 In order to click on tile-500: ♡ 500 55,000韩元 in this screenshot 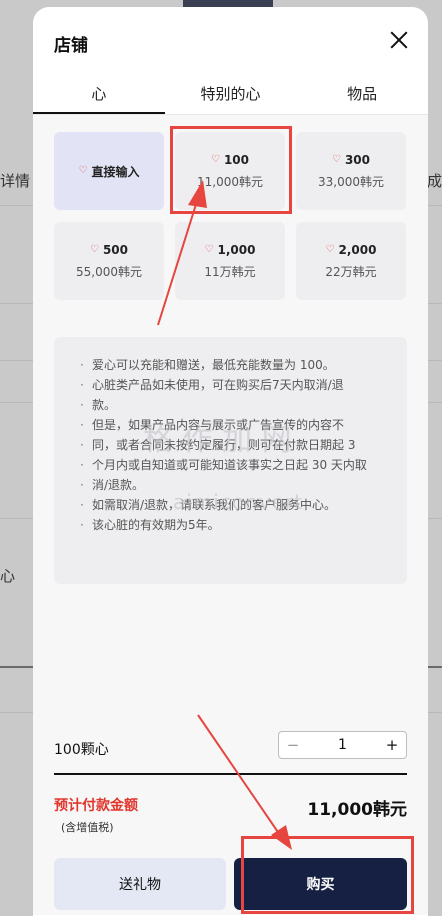, I will do `click(109, 261)`.